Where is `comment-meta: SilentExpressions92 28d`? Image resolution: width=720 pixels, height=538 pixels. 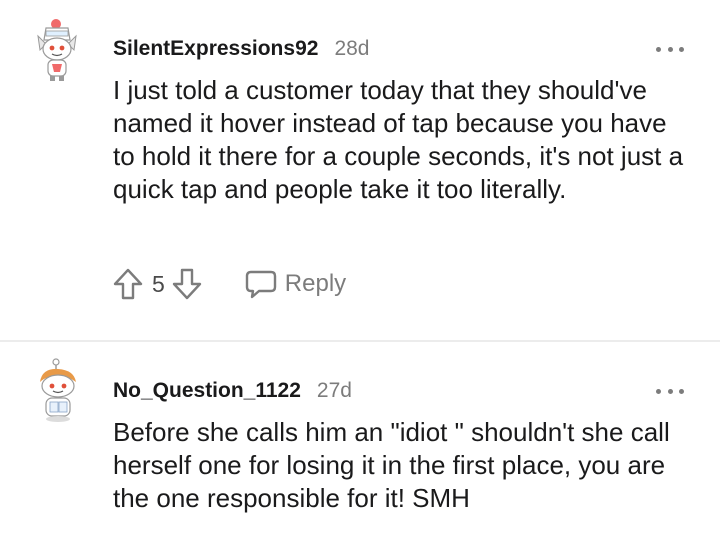 comment-meta: SilentExpressions92 28d is located at coordinates (241, 49).